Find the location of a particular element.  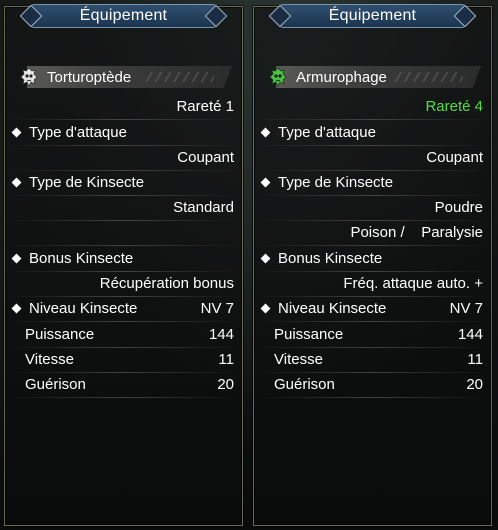

kinsect-type-value: Poudre is located at coordinates (458, 207).